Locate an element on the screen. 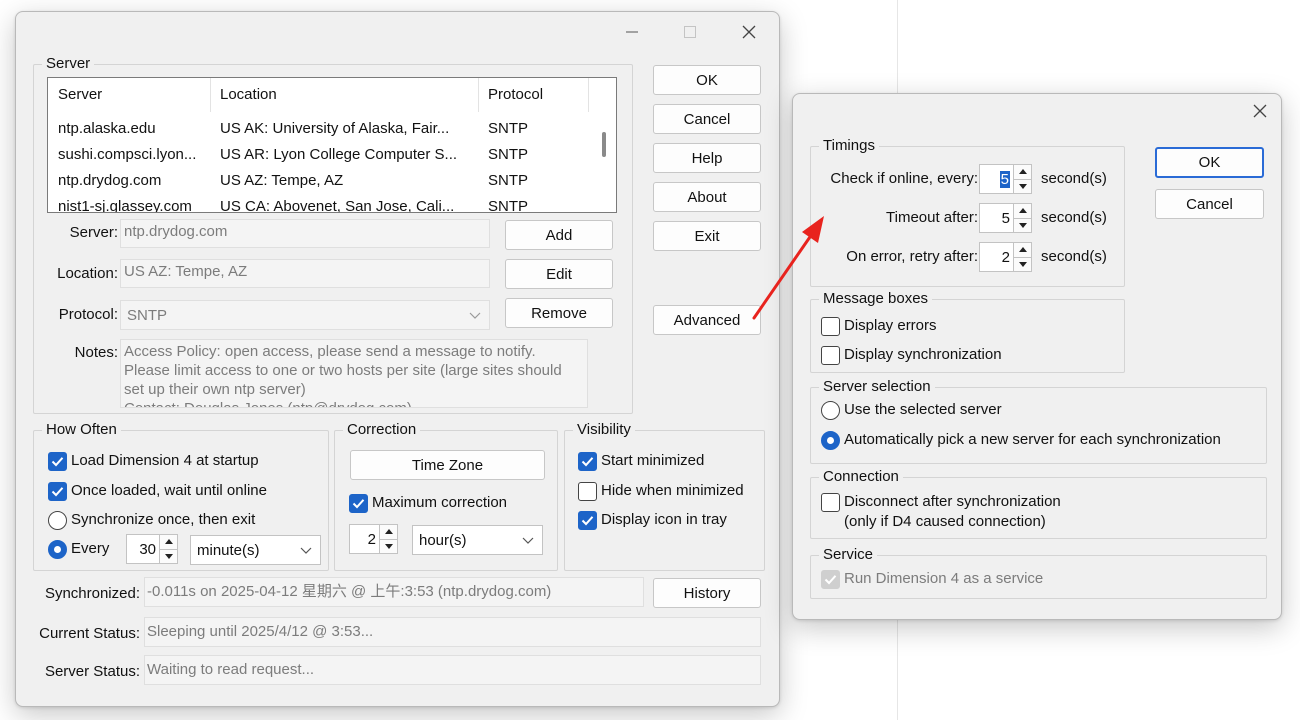 This screenshot has width=1300, height=720. disconnect-note: (only if D4 caused connection) is located at coordinates (945, 521).